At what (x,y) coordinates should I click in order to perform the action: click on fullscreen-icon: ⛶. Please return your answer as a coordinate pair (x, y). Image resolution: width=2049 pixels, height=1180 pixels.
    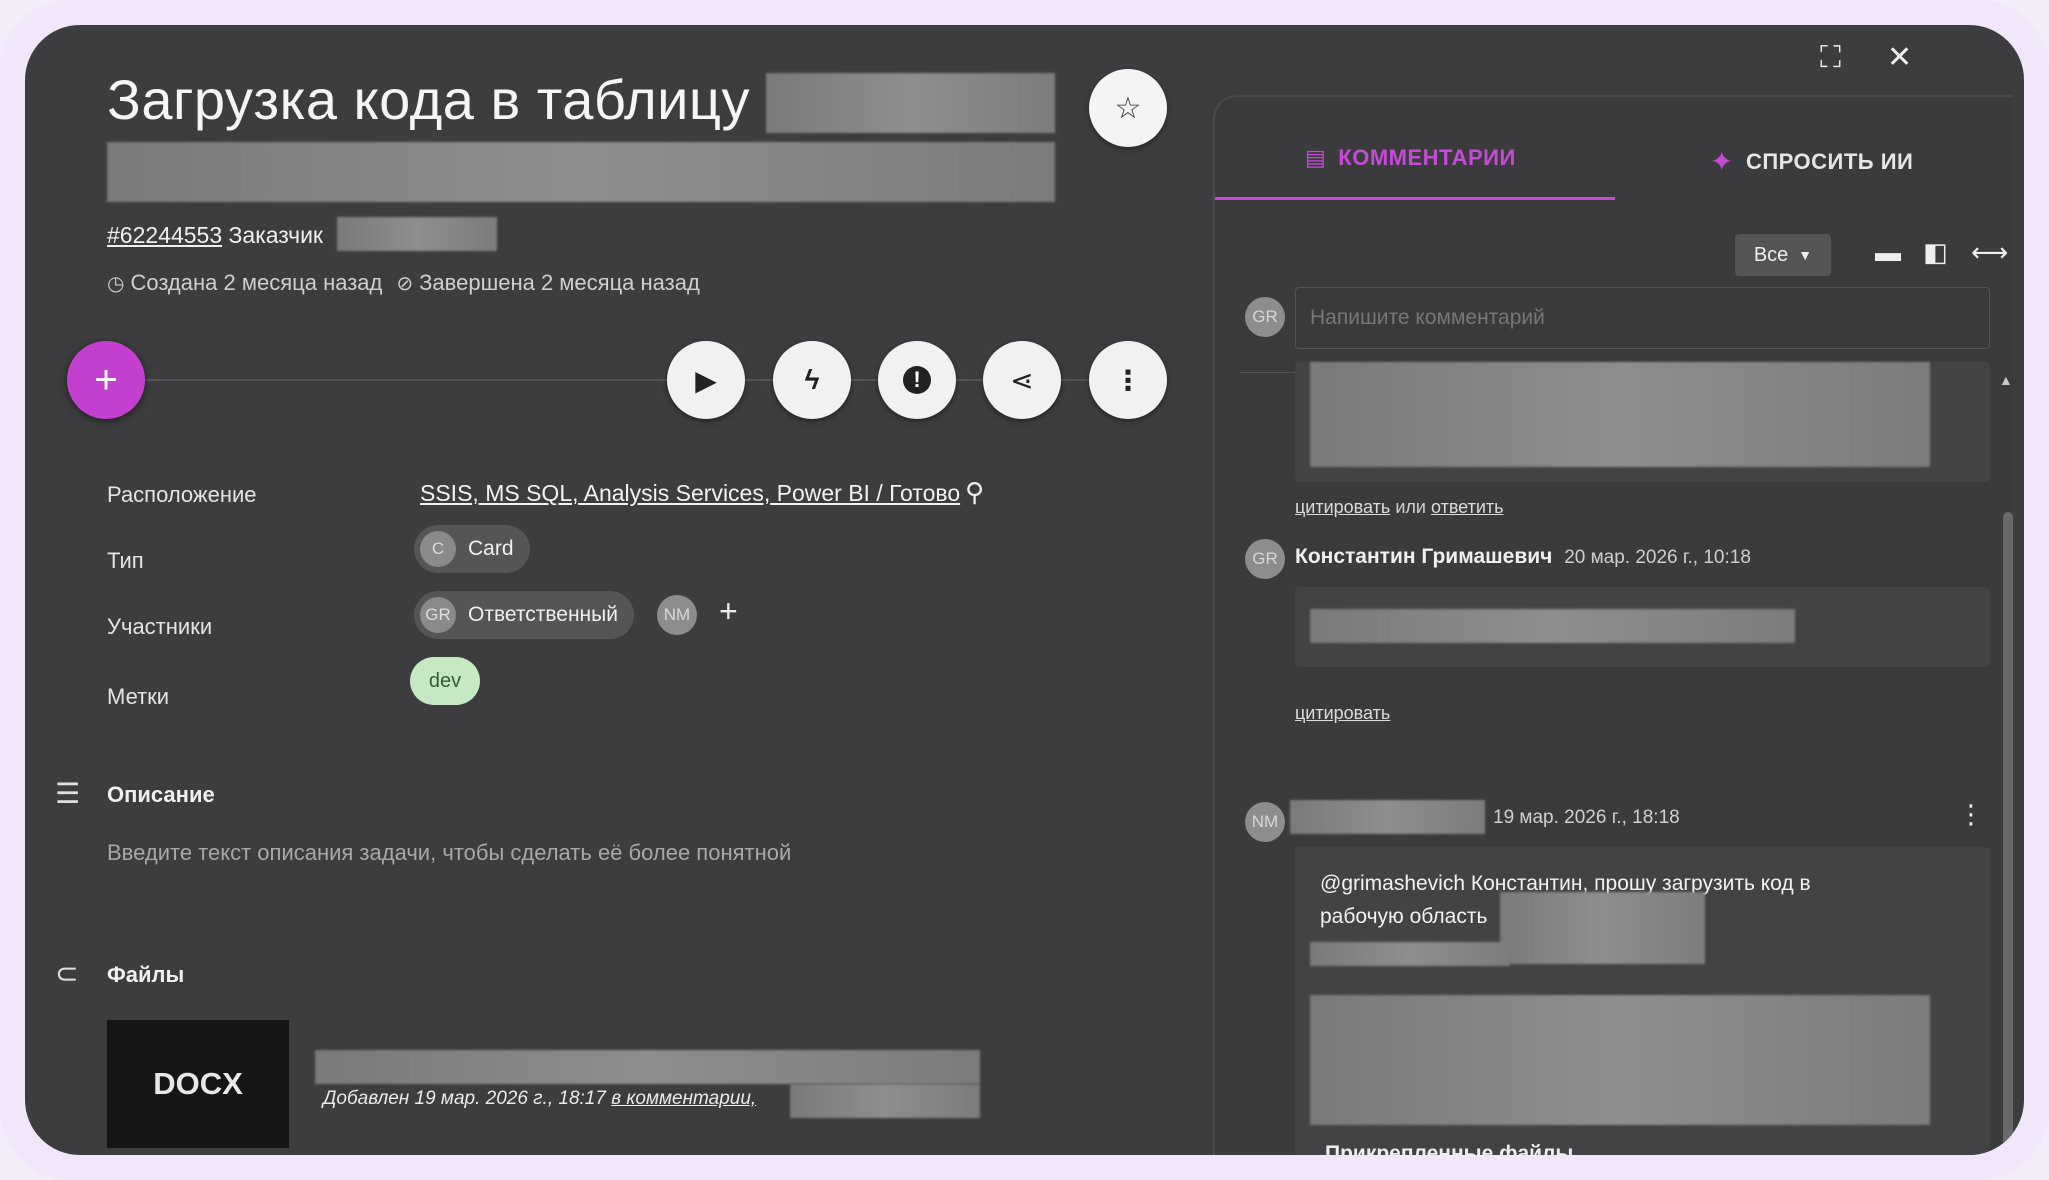
    Looking at the image, I should click on (1830, 58).